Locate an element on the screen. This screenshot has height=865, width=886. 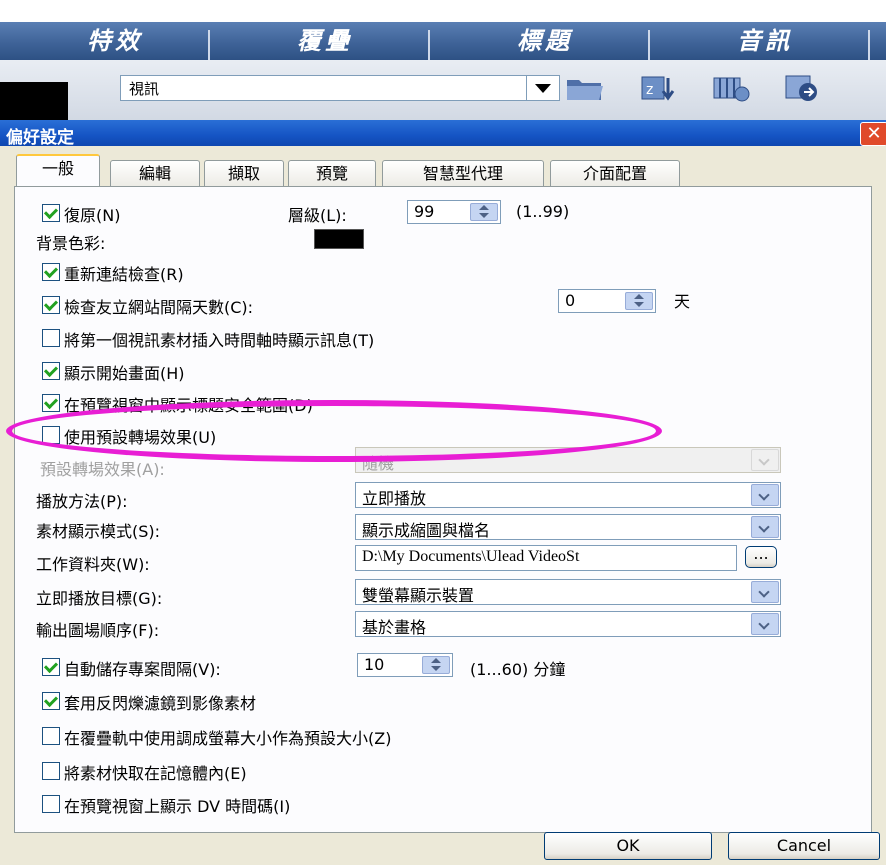
default-transition-effect-value: 隨機 is located at coordinates (378, 463).